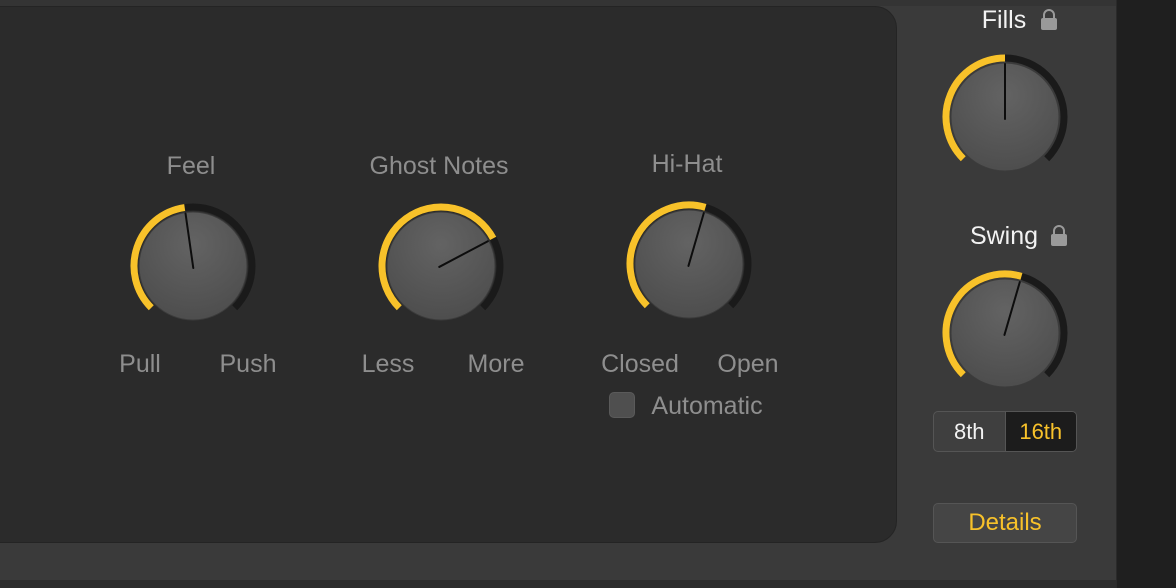  What do you see at coordinates (388, 364) in the screenshot?
I see `ghost-notes-min-label: Less` at bounding box center [388, 364].